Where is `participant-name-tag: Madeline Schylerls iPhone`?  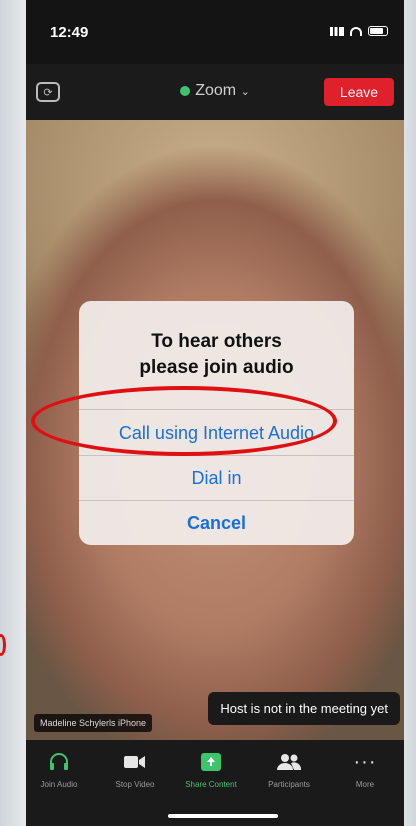
participant-name-tag: Madeline Schylerls iPhone is located at coordinates (93, 723).